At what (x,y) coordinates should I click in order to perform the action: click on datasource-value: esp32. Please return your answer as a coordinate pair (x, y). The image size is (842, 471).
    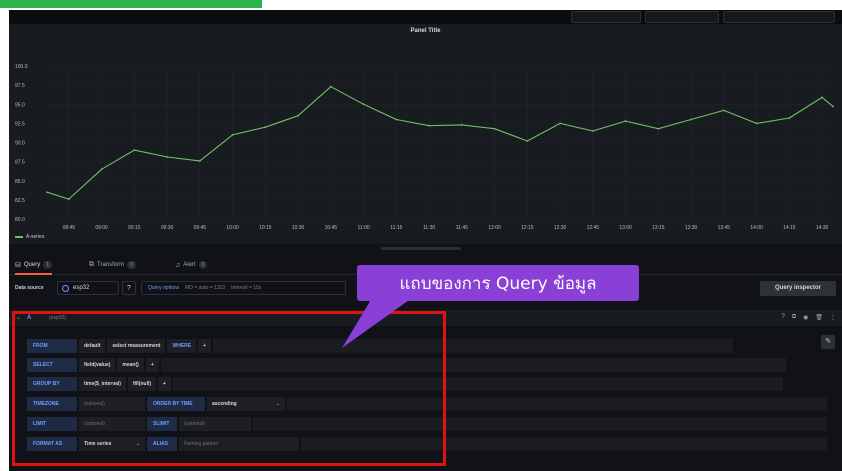
    Looking at the image, I should click on (81, 288).